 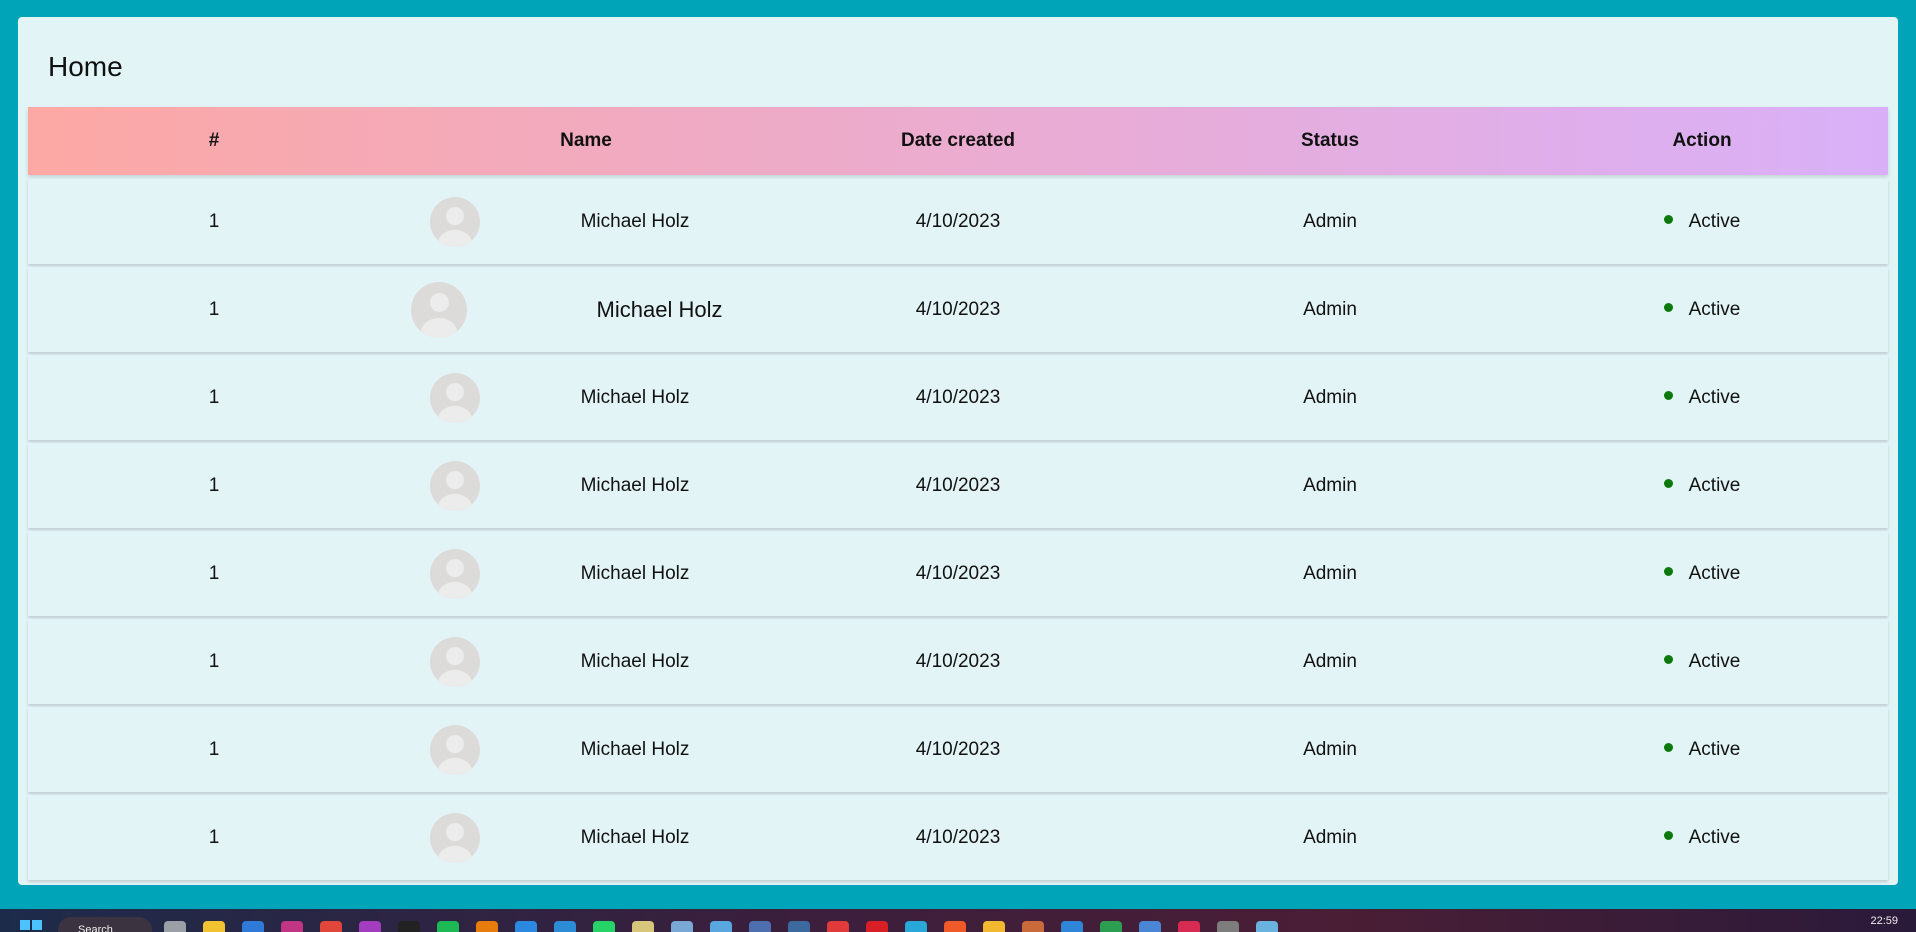 I want to click on column-header-name: Name, so click(x=586, y=140).